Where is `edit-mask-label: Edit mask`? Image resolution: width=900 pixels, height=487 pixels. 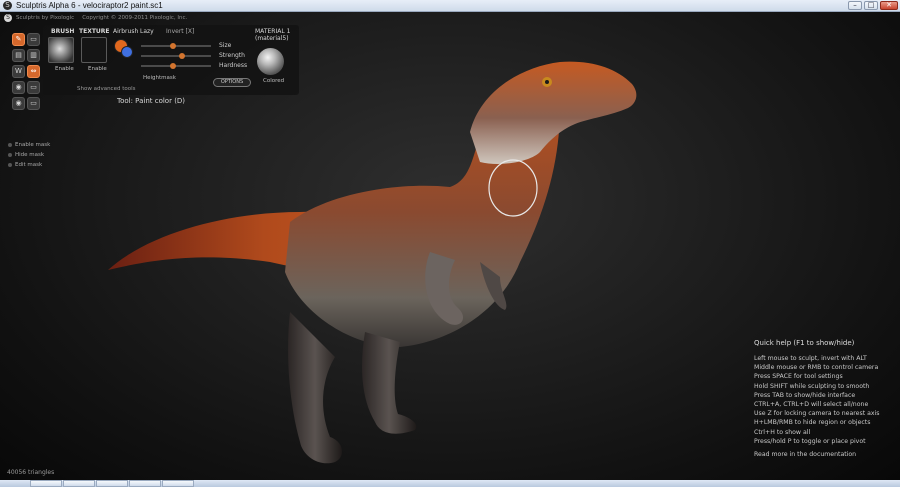
edit-mask-label: Edit mask is located at coordinates (29, 165).